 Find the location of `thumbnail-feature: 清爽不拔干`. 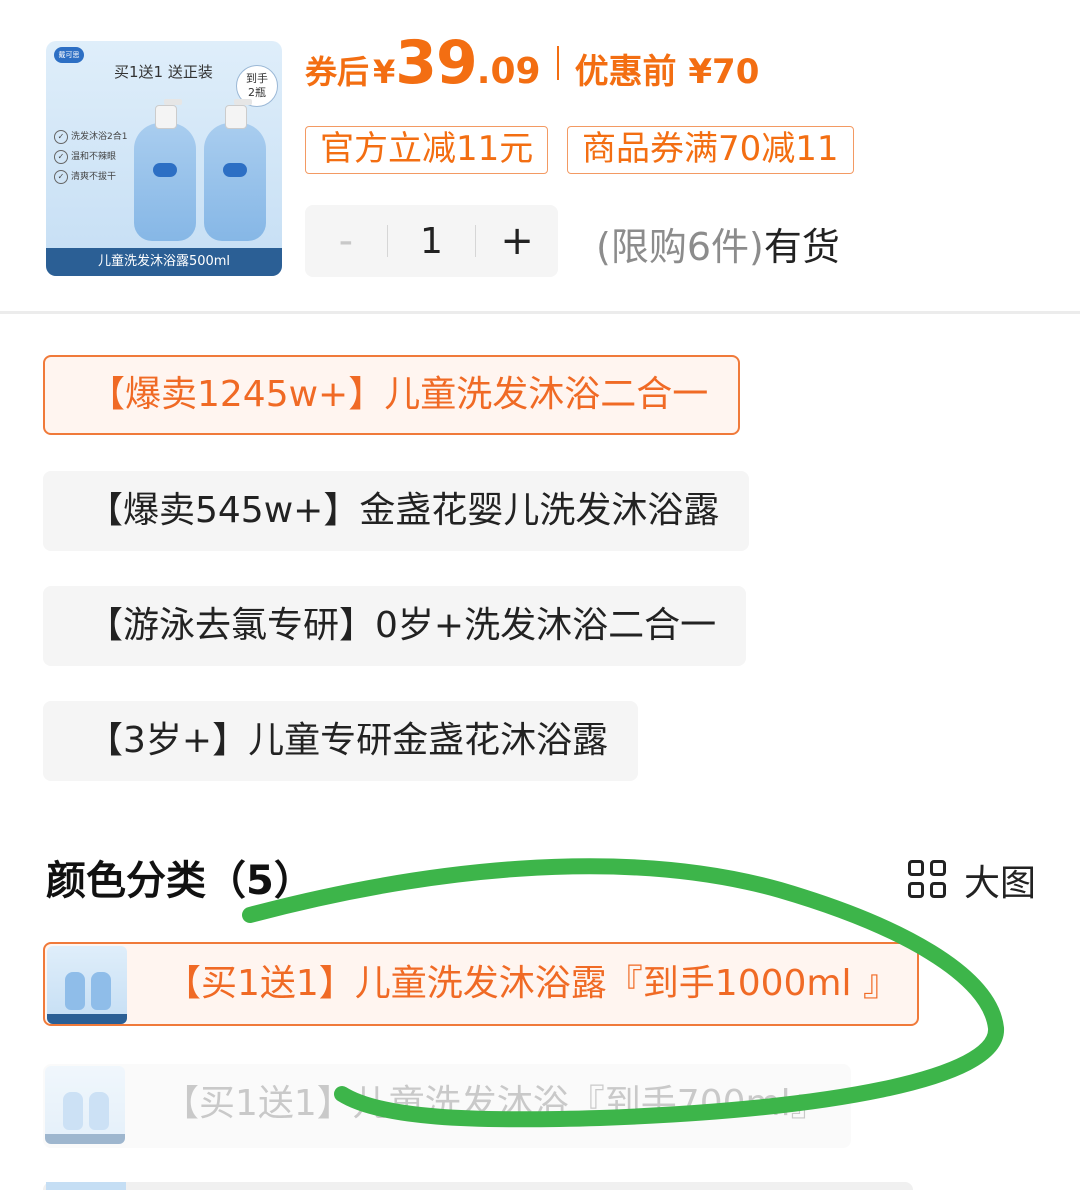

thumbnail-feature: 清爽不拔干 is located at coordinates (85, 176).